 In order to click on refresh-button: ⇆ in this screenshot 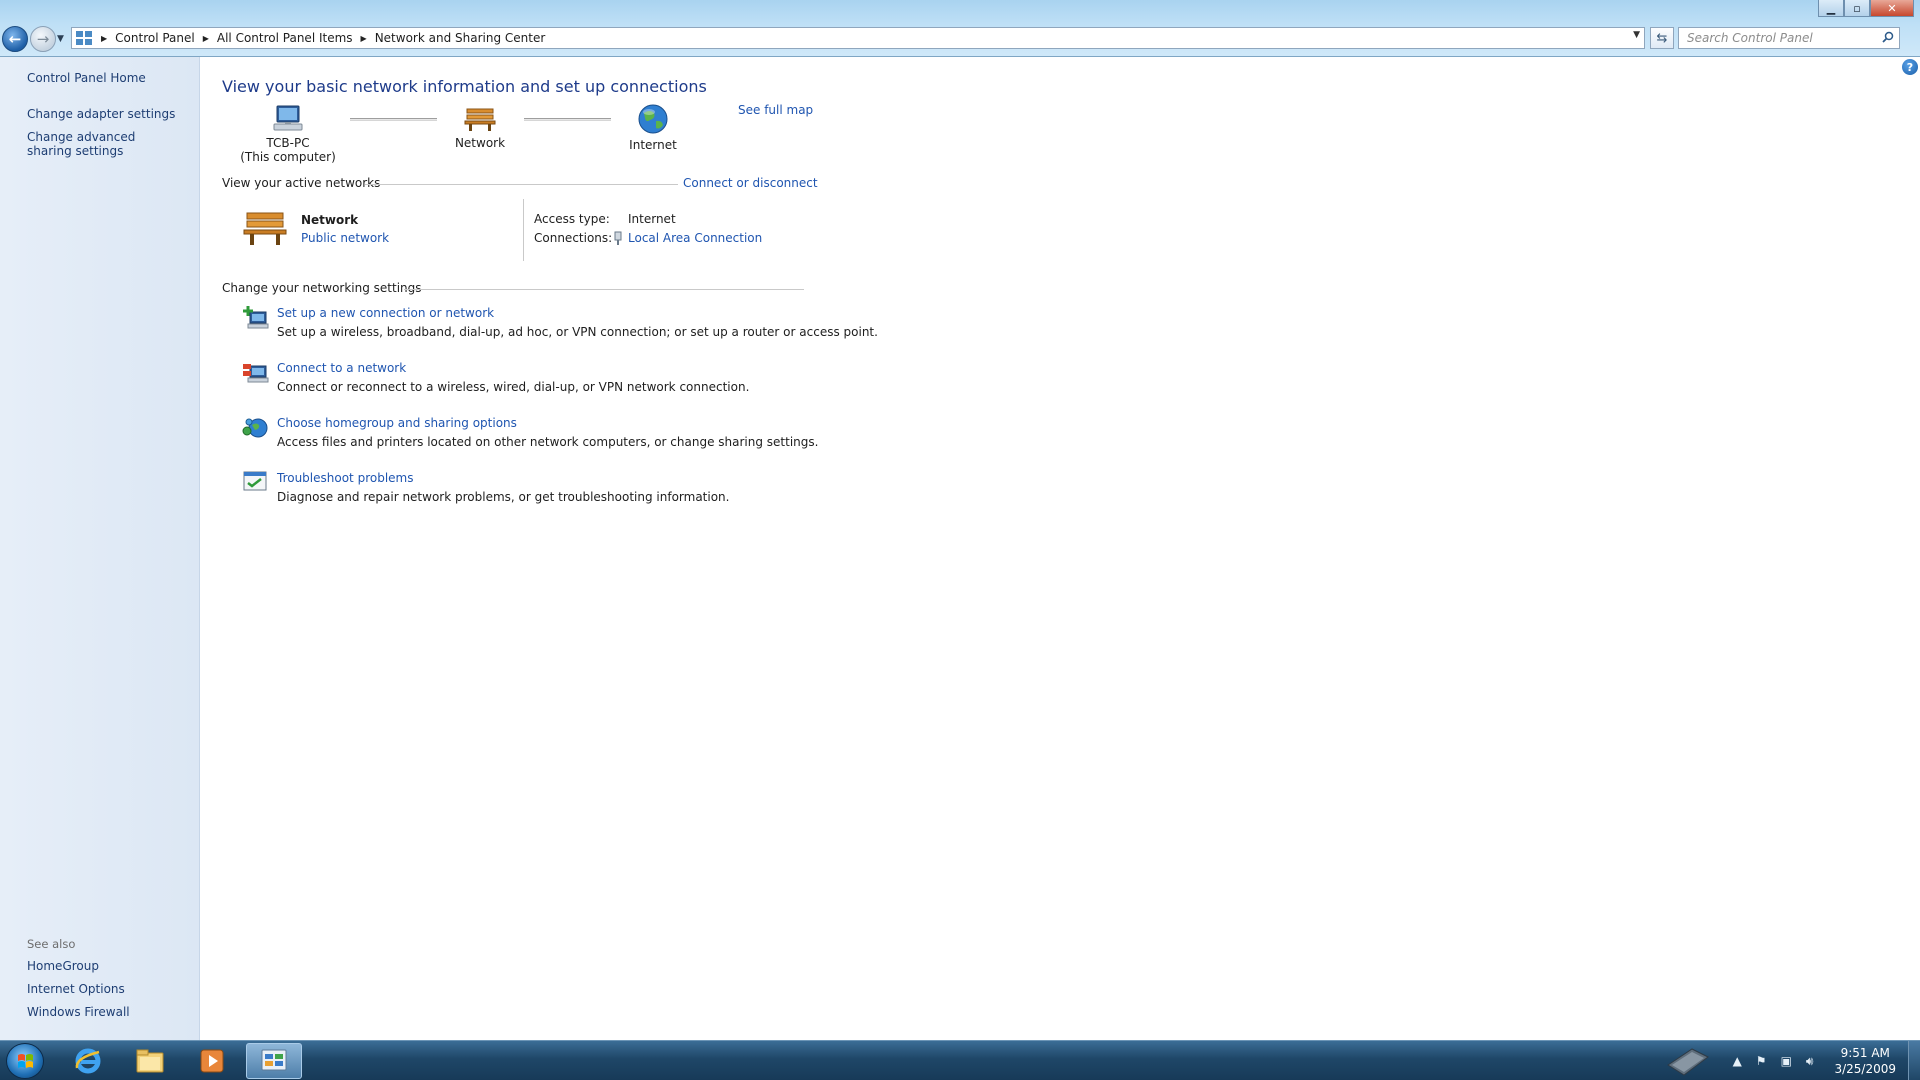, I will do `click(1662, 38)`.